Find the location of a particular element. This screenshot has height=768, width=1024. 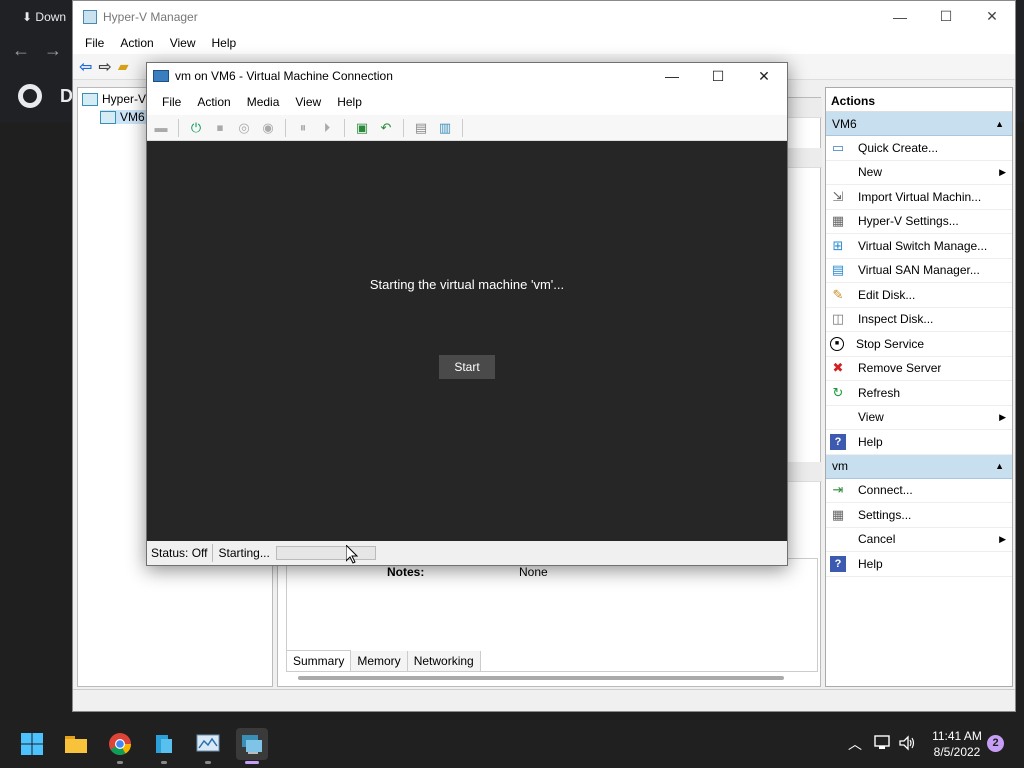

actions-section-vm6: VM6 ▲ is located at coordinates (919, 124).